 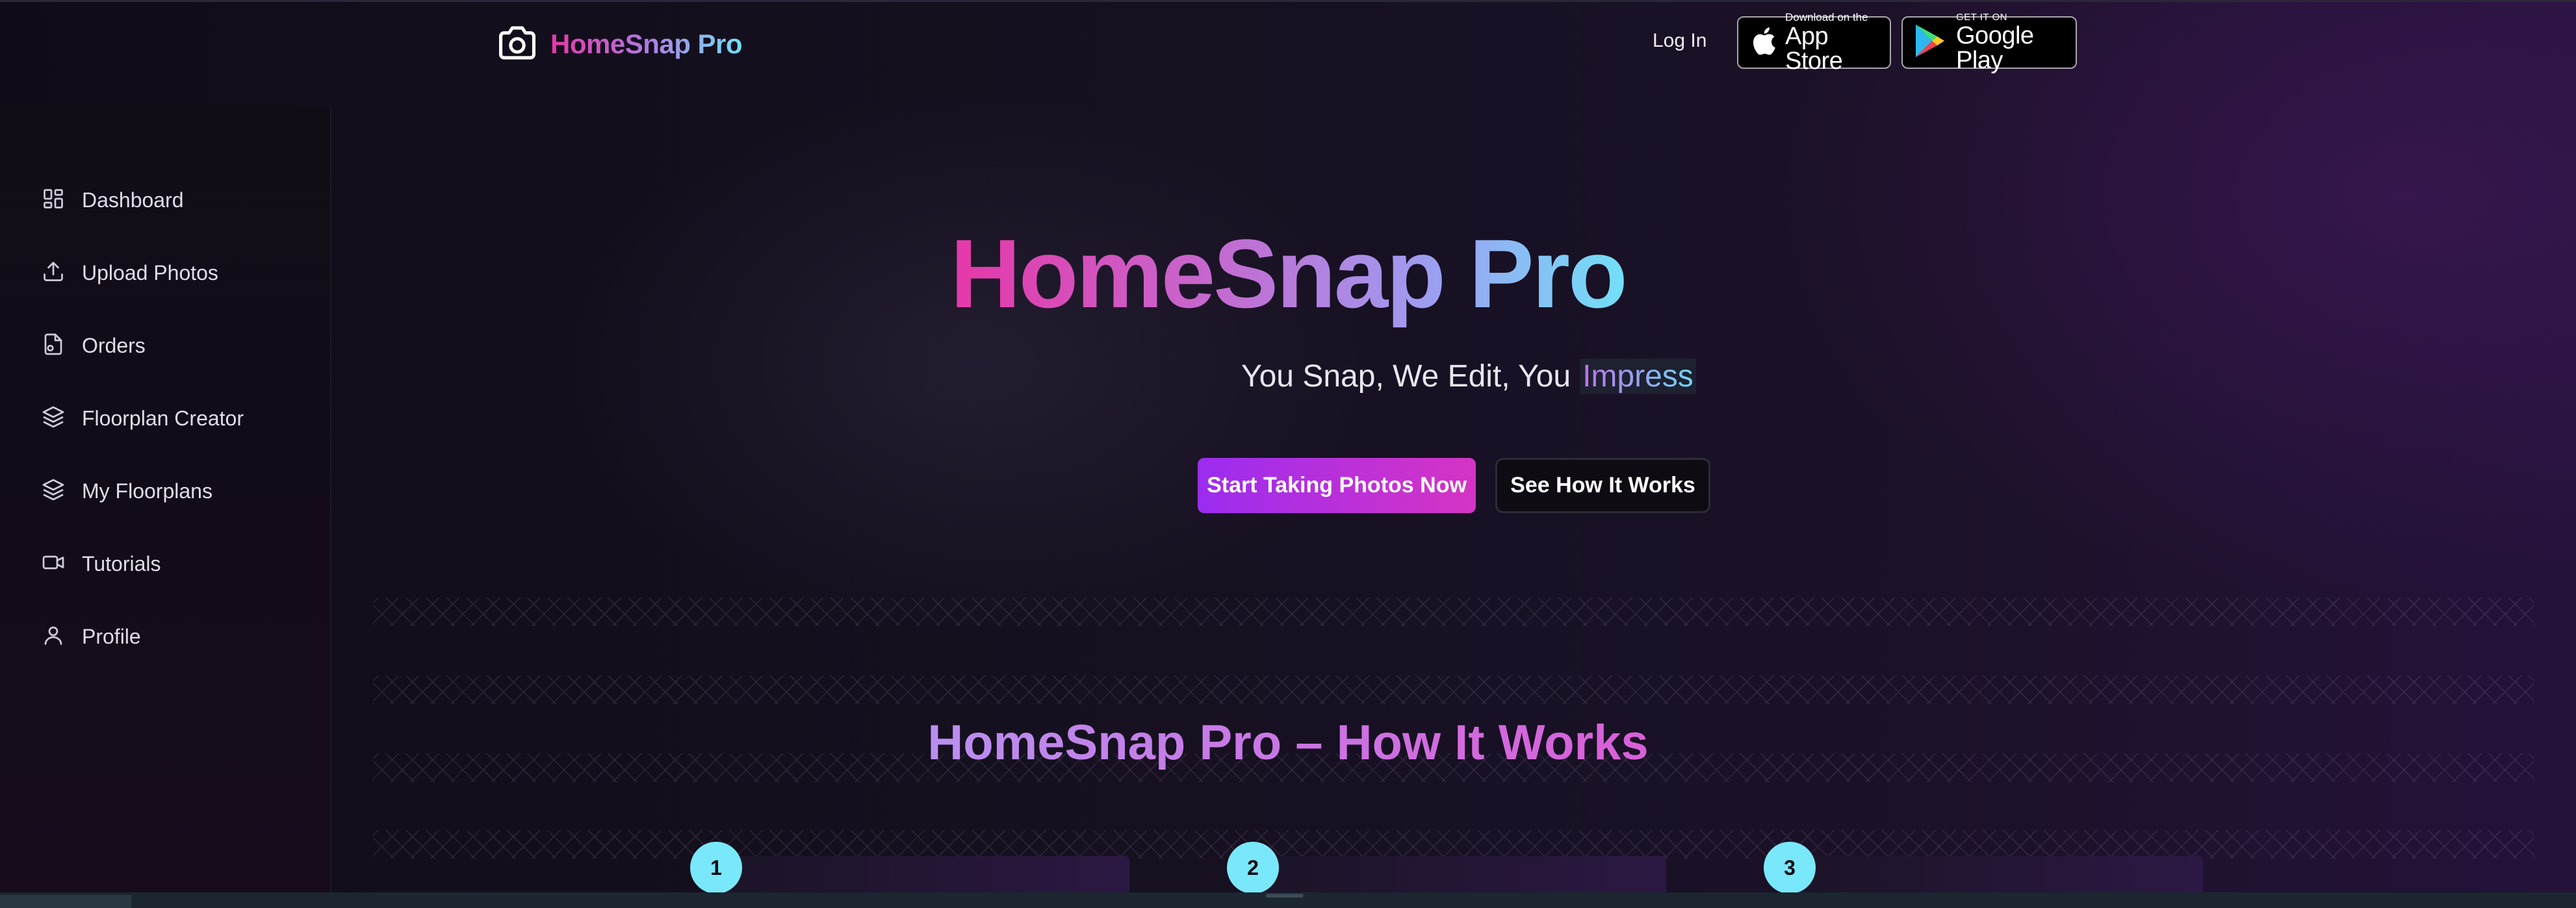 What do you see at coordinates (1253, 868) in the screenshot?
I see `step-number-badge: 2` at bounding box center [1253, 868].